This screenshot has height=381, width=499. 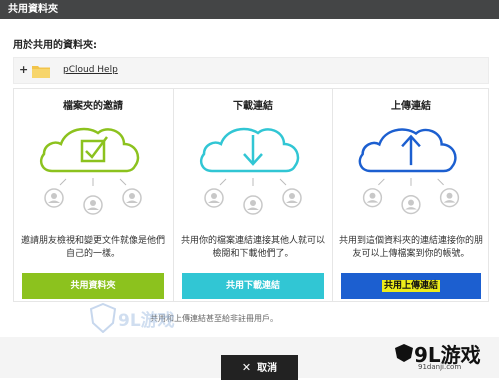 What do you see at coordinates (253, 106) in the screenshot?
I see `panel-title: 下載連結` at bounding box center [253, 106].